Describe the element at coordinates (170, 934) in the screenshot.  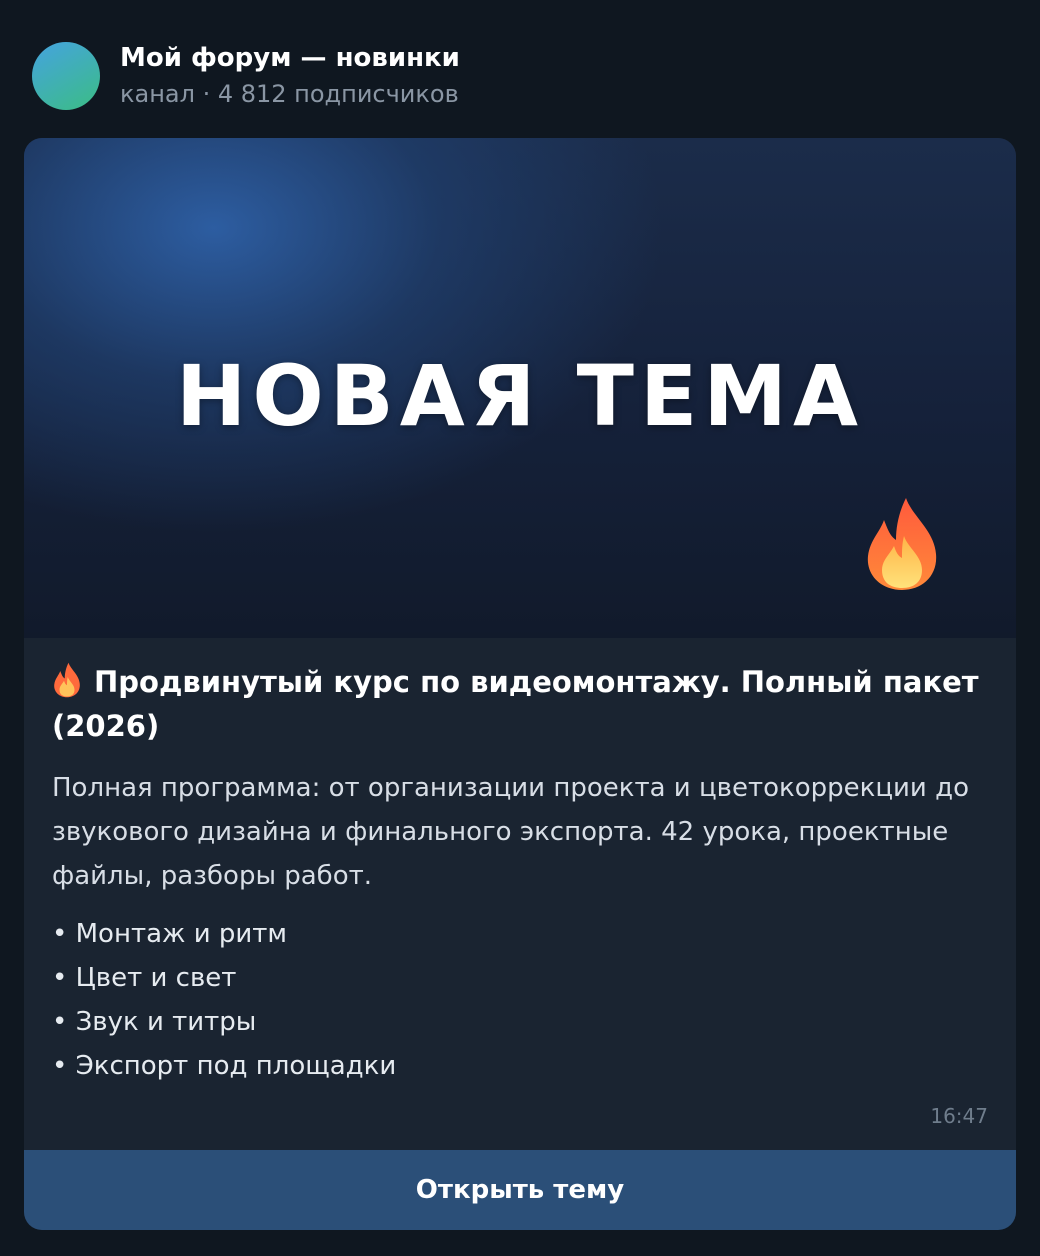
I see `list-item: • Монтаж и ритм` at that location.